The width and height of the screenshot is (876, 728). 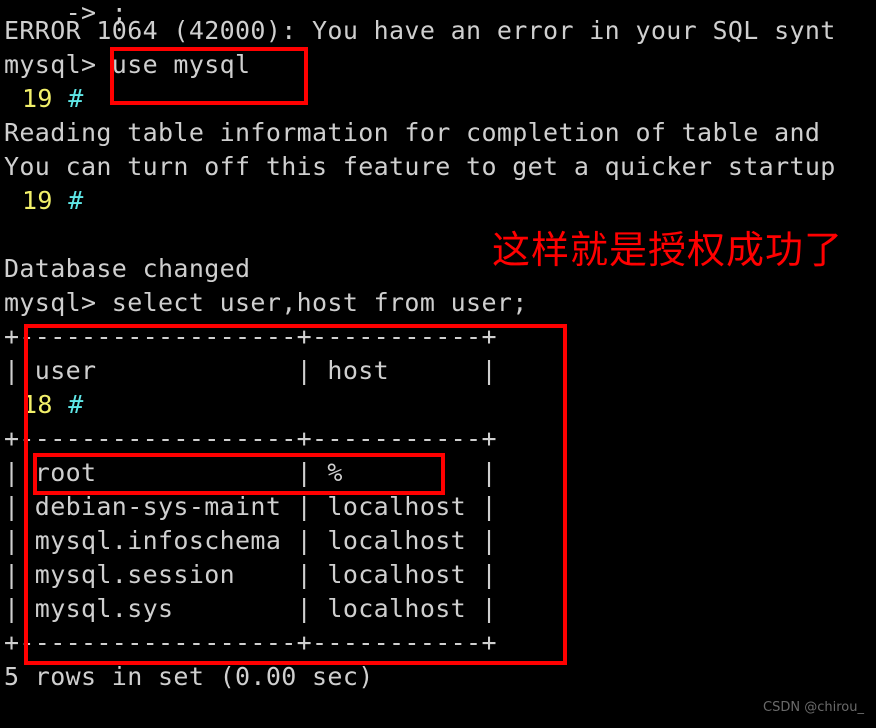 I want to click on watermark-label: CSDN @chirou_, so click(x=813, y=707).